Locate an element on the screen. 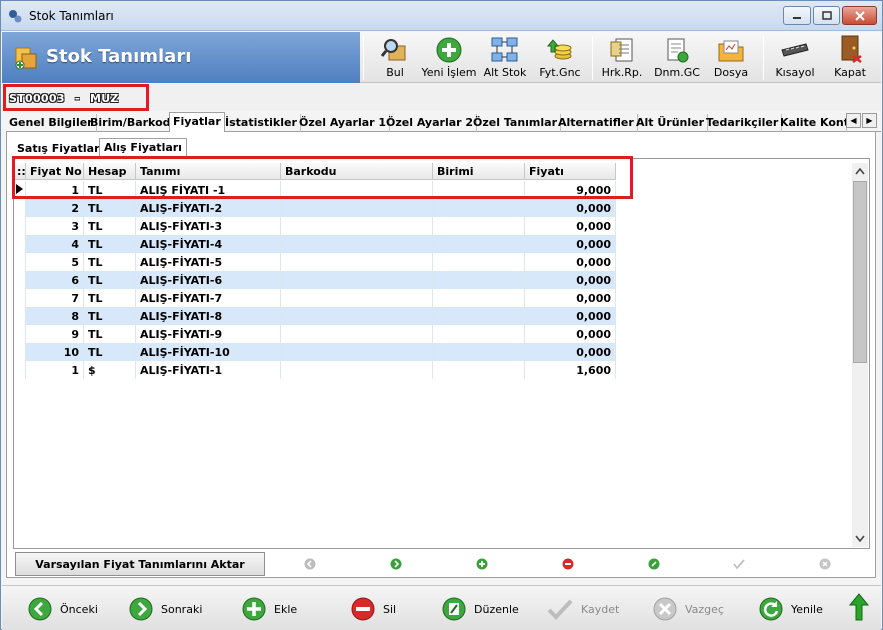 This screenshot has height=630, width=883. close-button is located at coordinates (859, 15).